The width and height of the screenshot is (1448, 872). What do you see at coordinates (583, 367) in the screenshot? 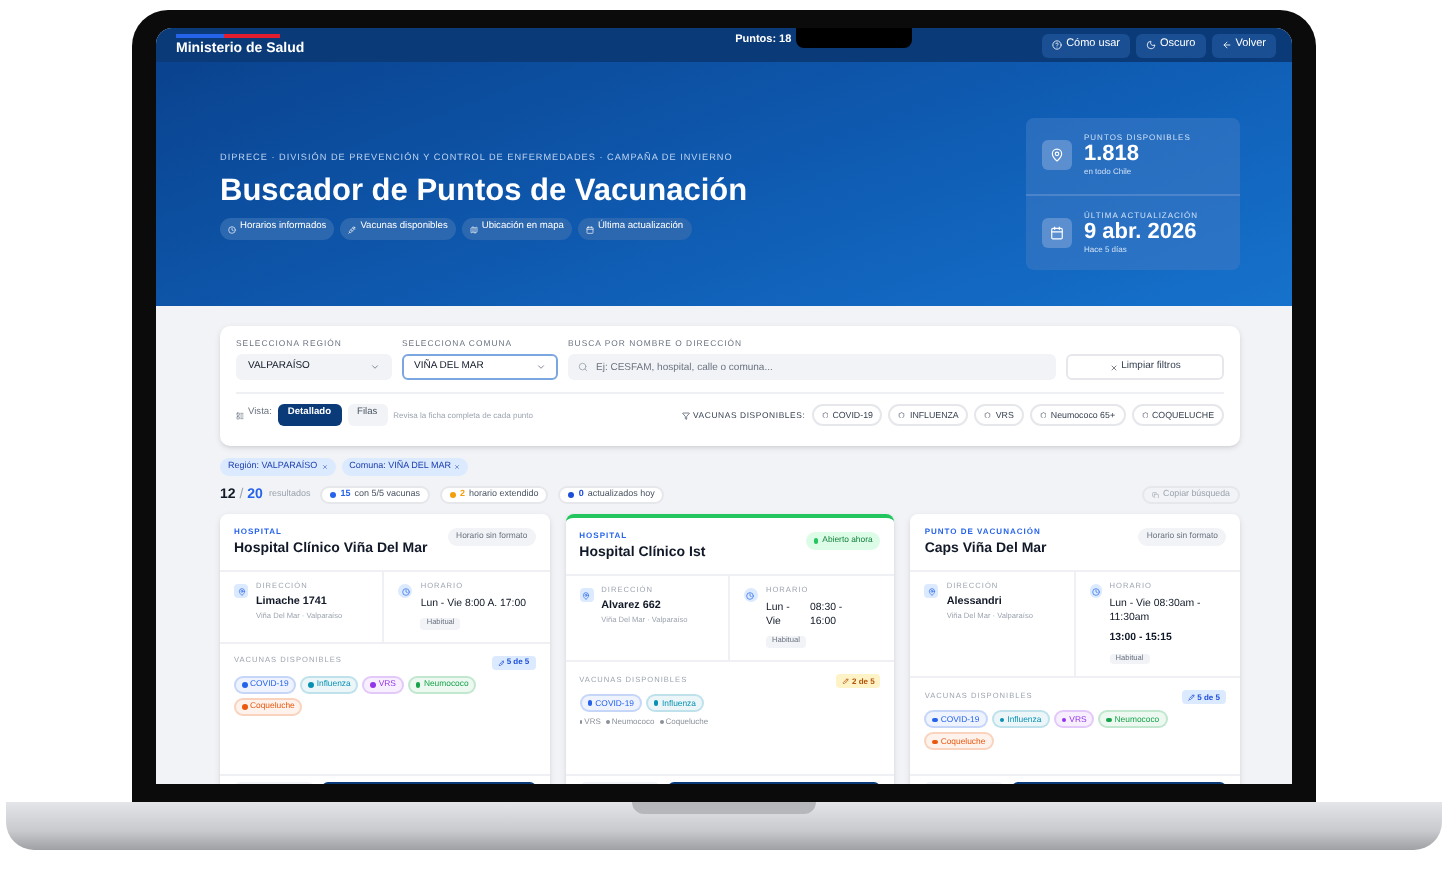
I see `search-icon` at bounding box center [583, 367].